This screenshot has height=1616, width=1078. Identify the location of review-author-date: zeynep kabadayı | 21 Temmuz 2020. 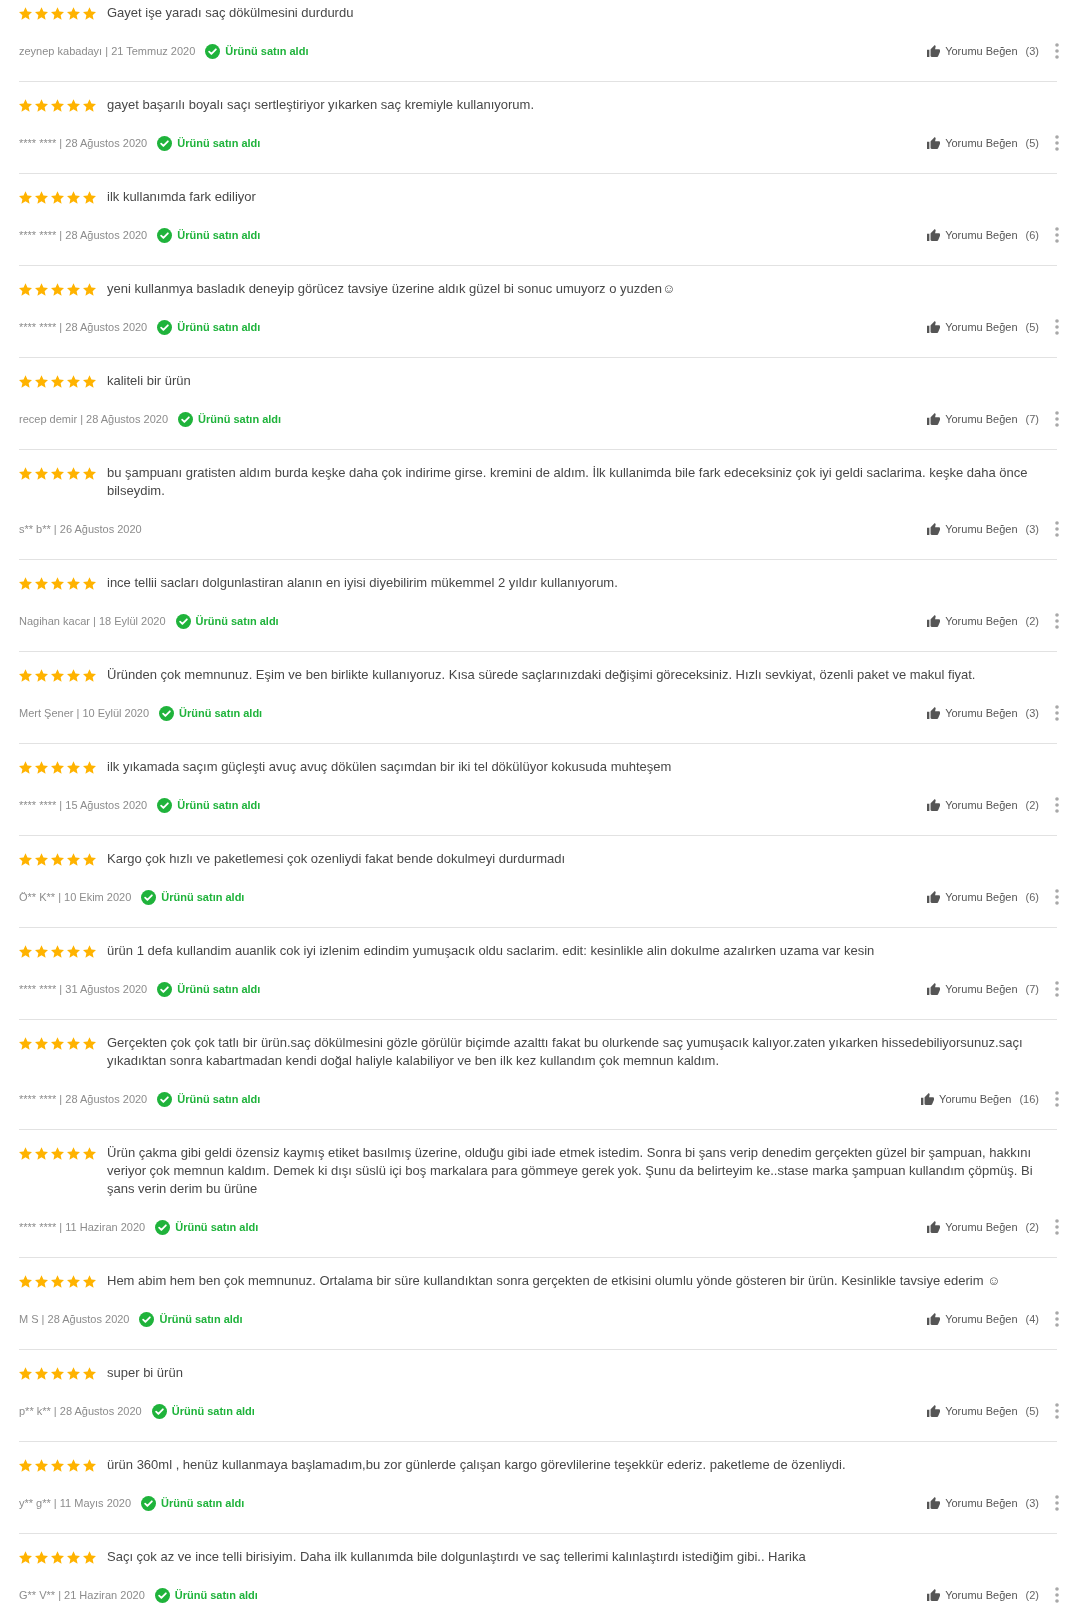
(107, 51).